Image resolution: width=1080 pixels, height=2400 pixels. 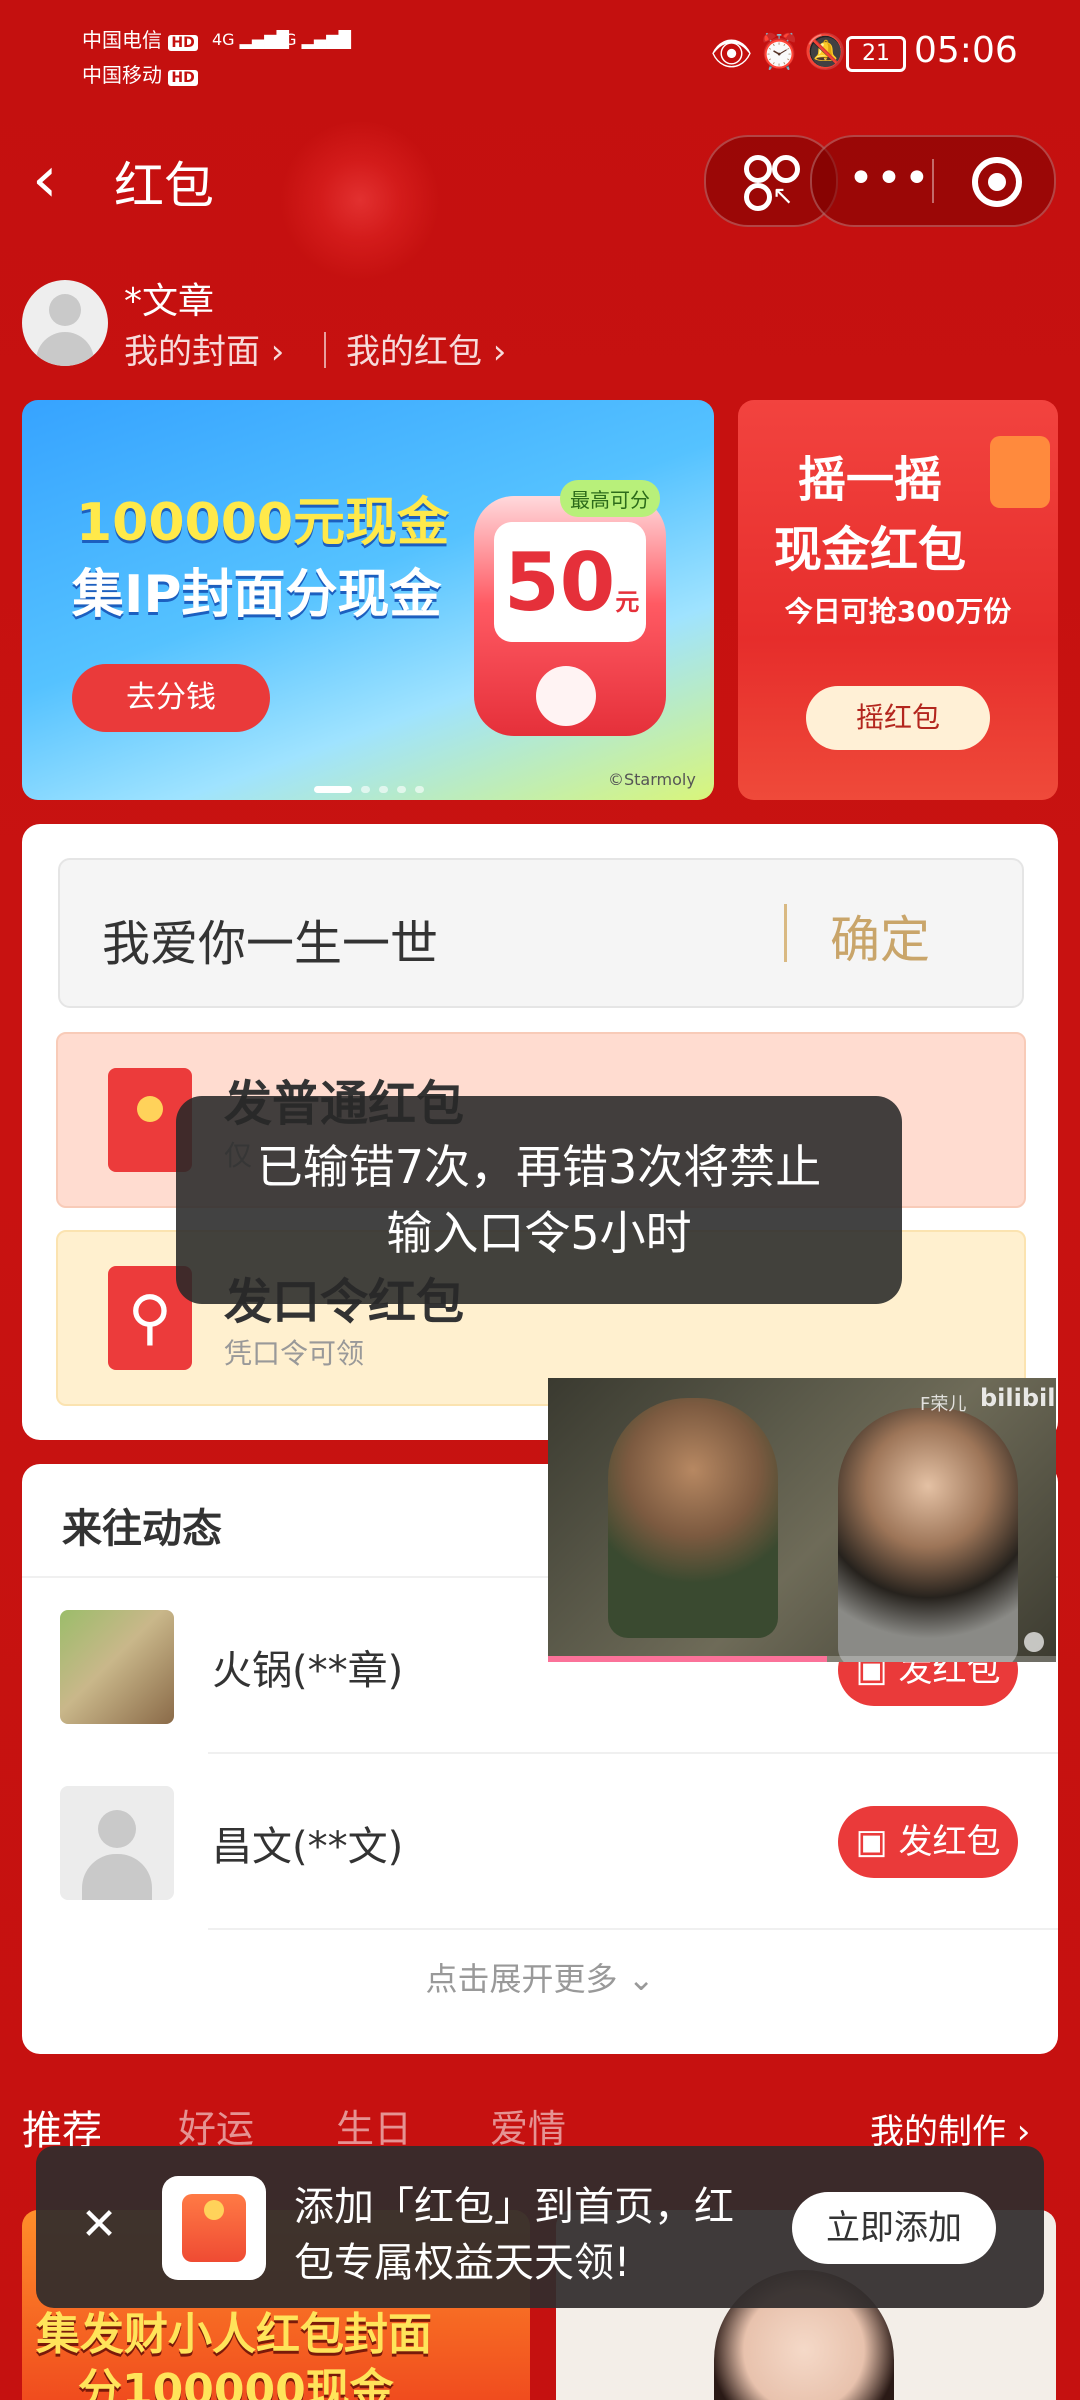 I want to click on gift-icon: ▣, so click(x=871, y=1842).